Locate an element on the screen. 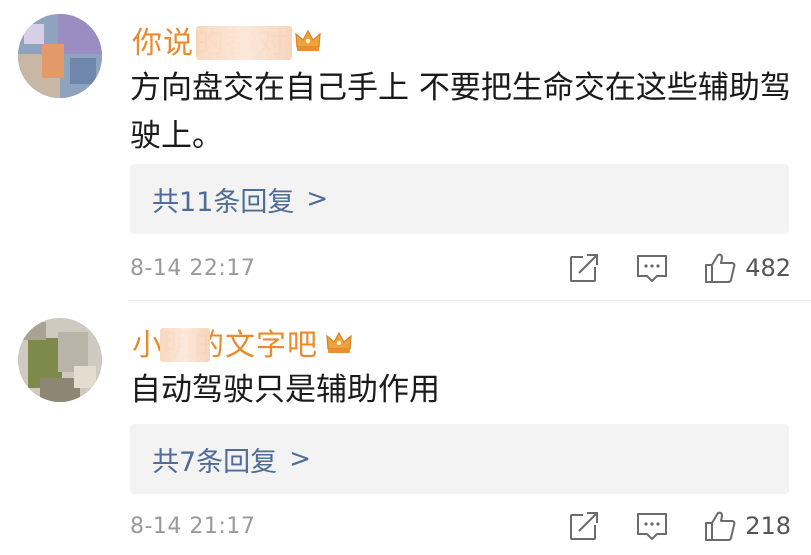 The width and height of the screenshot is (811, 555). like-button: 218 is located at coordinates (747, 526).